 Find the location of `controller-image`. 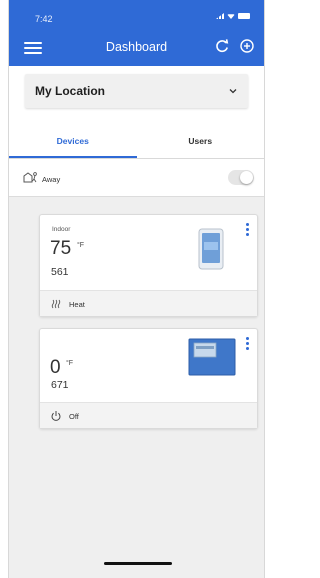

controller-image is located at coordinates (212, 357).